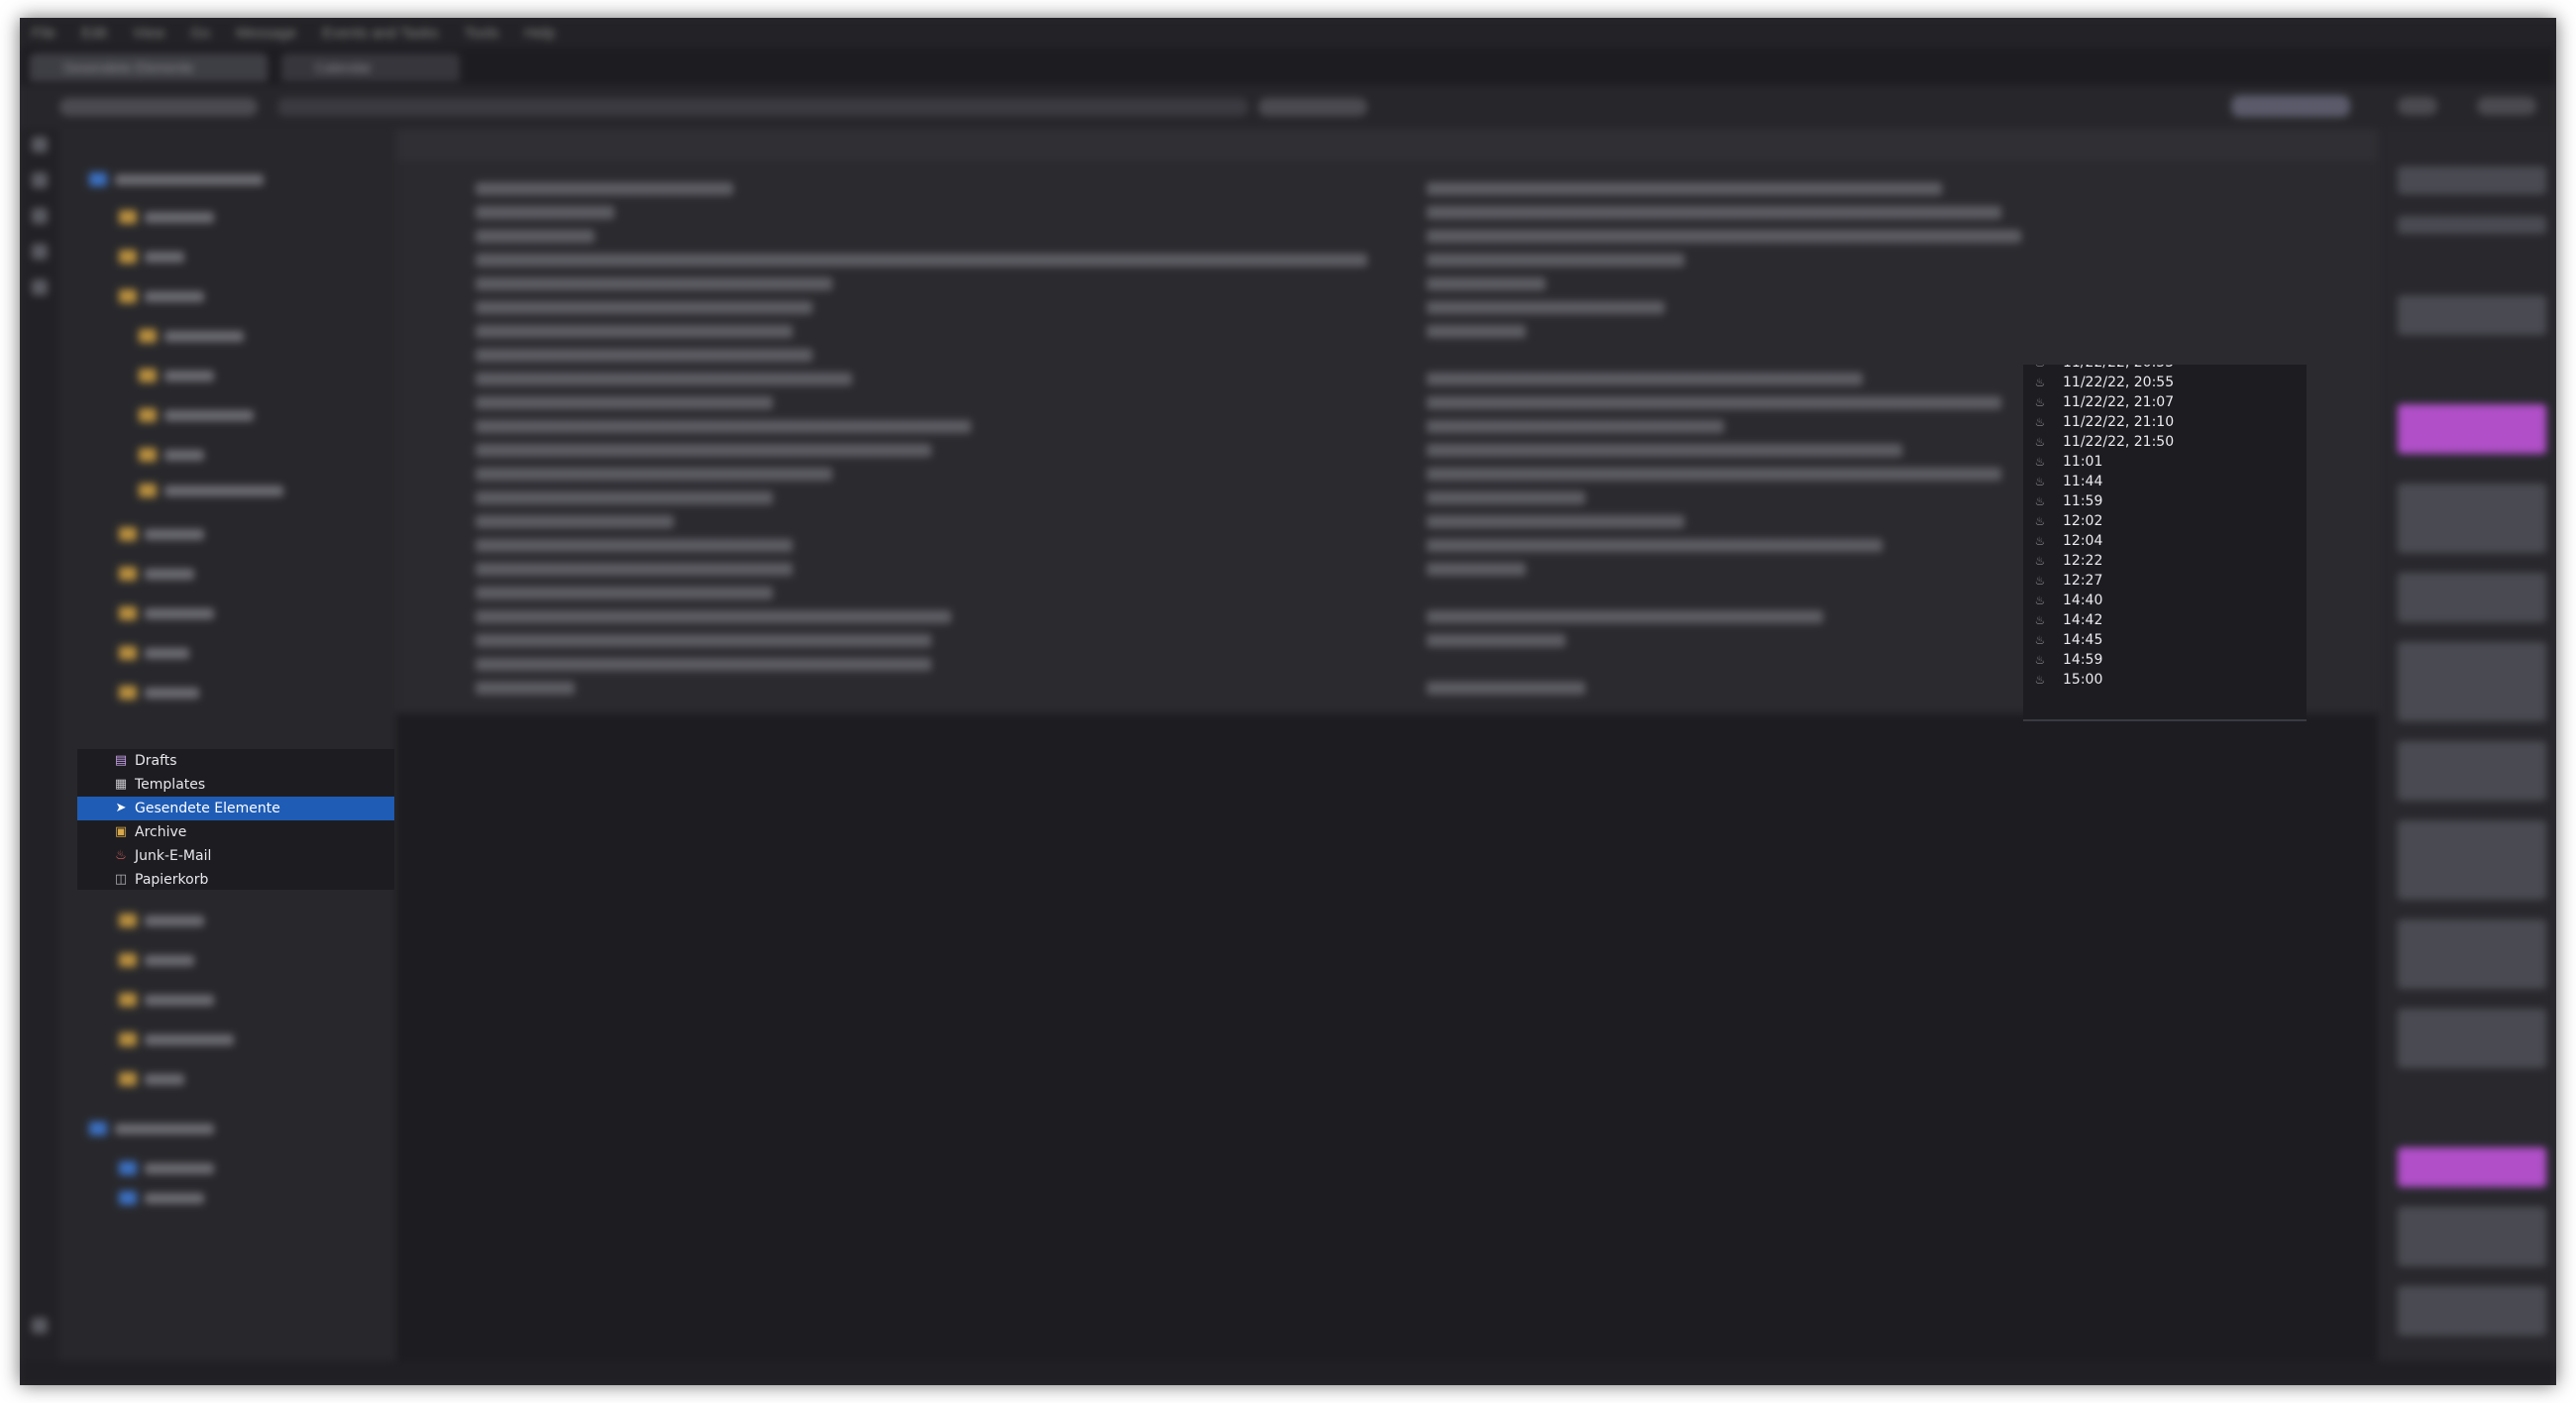  I want to click on folder-item-templates: ▦ Templates, so click(236, 785).